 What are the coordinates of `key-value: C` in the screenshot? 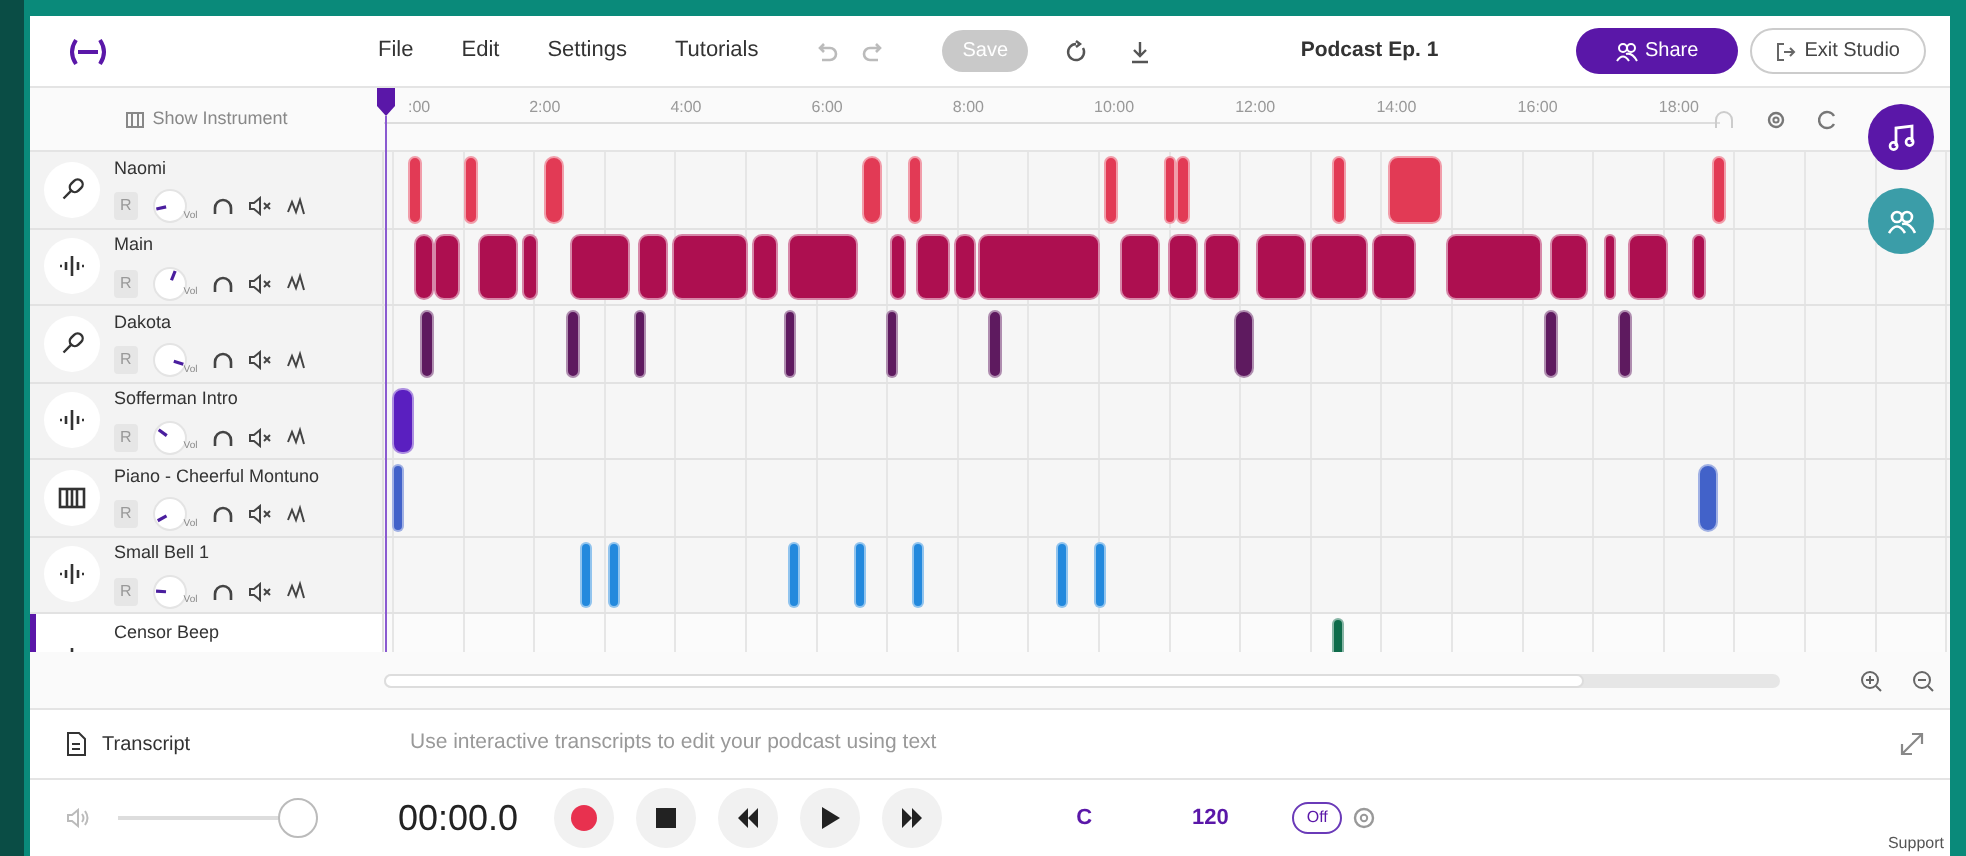 It's located at (1084, 818).